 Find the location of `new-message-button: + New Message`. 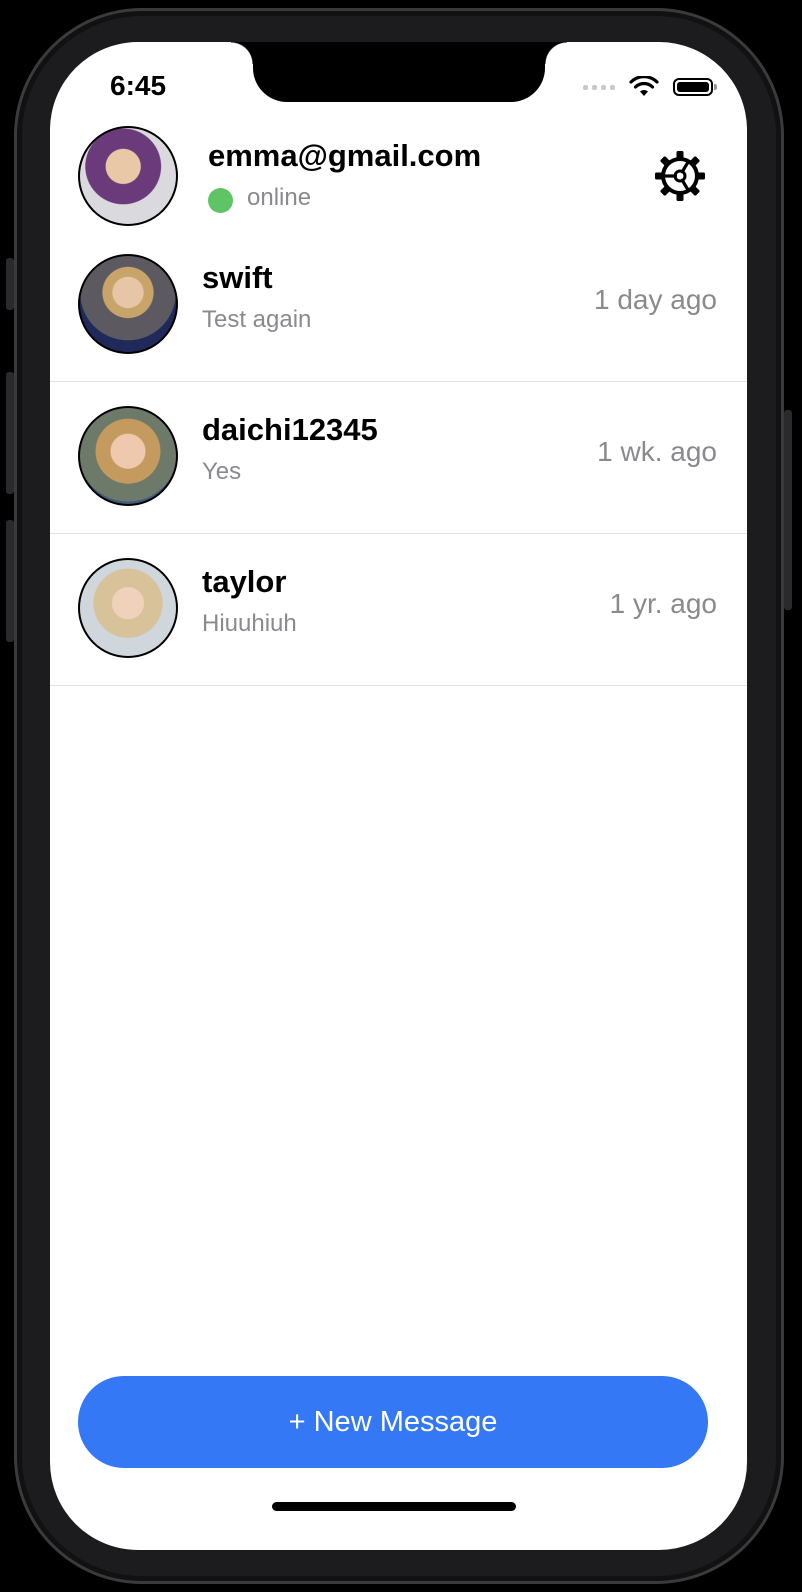

new-message-button: + New Message is located at coordinates (393, 1422).